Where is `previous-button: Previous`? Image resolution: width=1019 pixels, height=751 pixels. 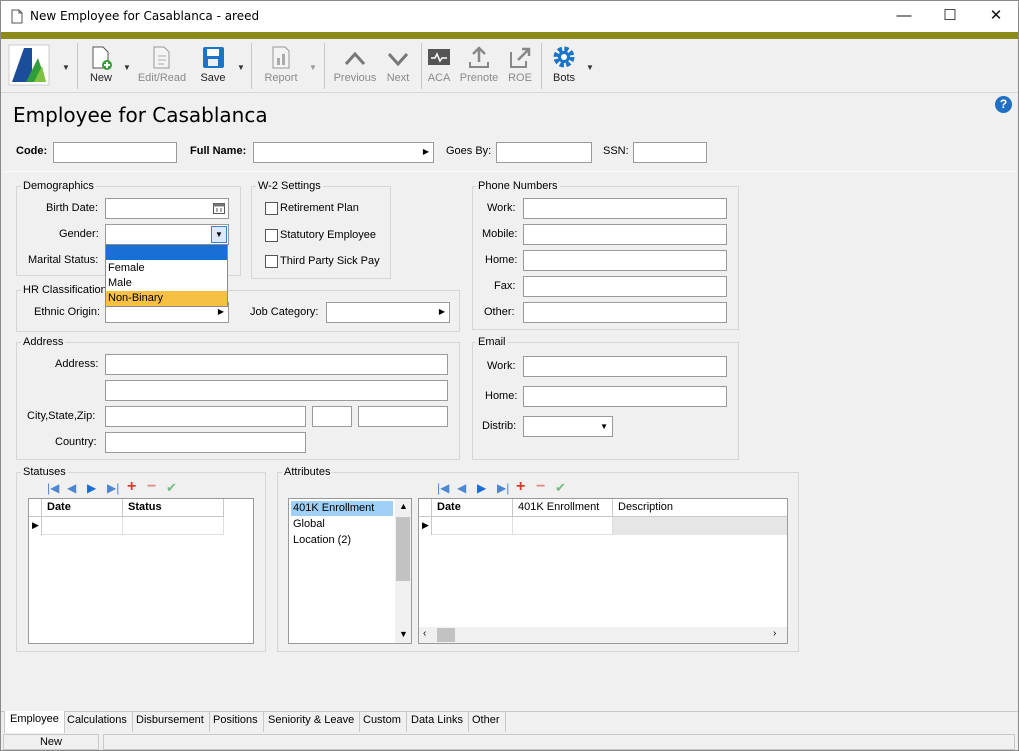 previous-button: Previous is located at coordinates (355, 65).